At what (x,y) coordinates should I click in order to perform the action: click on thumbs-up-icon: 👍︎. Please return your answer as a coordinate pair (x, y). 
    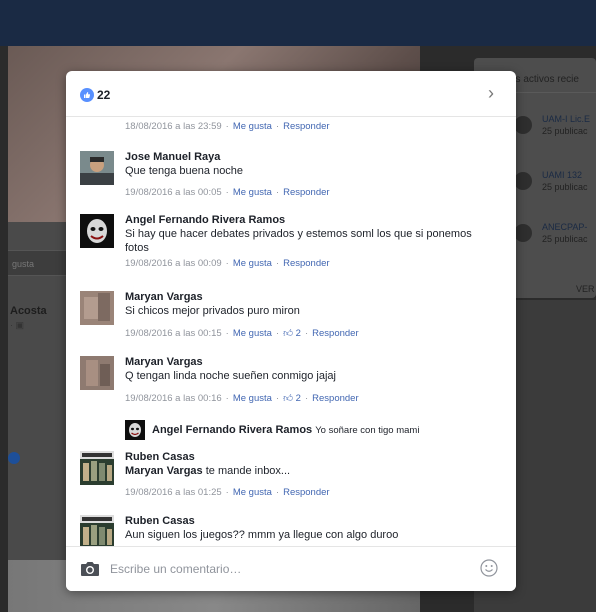
    Looking at the image, I should click on (288, 398).